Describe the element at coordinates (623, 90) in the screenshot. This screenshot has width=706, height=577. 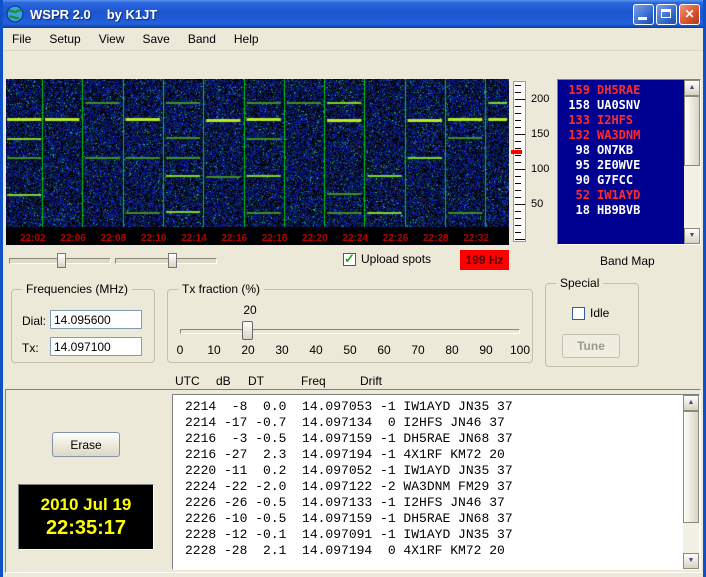
I see `band-map-entry: 159 DH5RAE` at that location.